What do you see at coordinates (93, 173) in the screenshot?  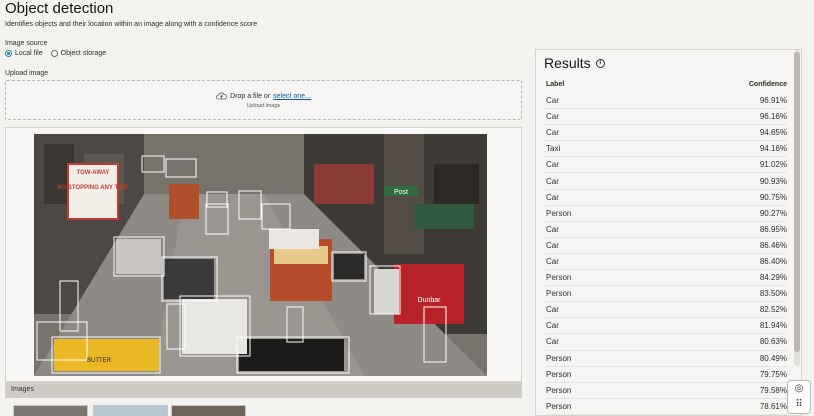 I see `sign-tow-away: TOW-AWAY` at bounding box center [93, 173].